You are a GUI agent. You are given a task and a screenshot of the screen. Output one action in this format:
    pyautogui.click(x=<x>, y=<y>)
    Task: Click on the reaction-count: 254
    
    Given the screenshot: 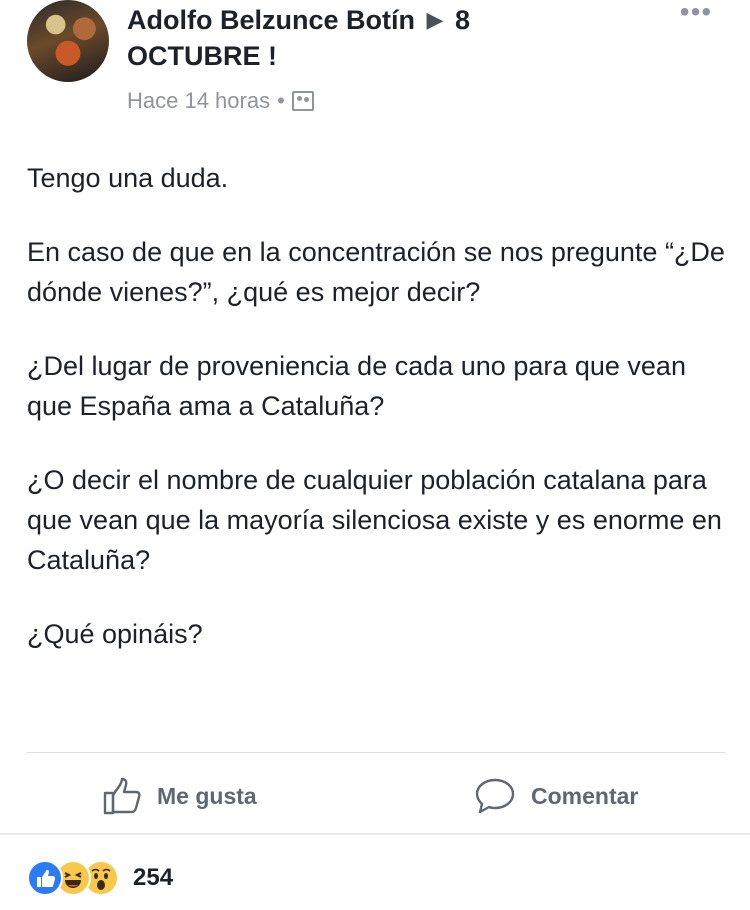 What is the action you would take?
    pyautogui.click(x=153, y=878)
    